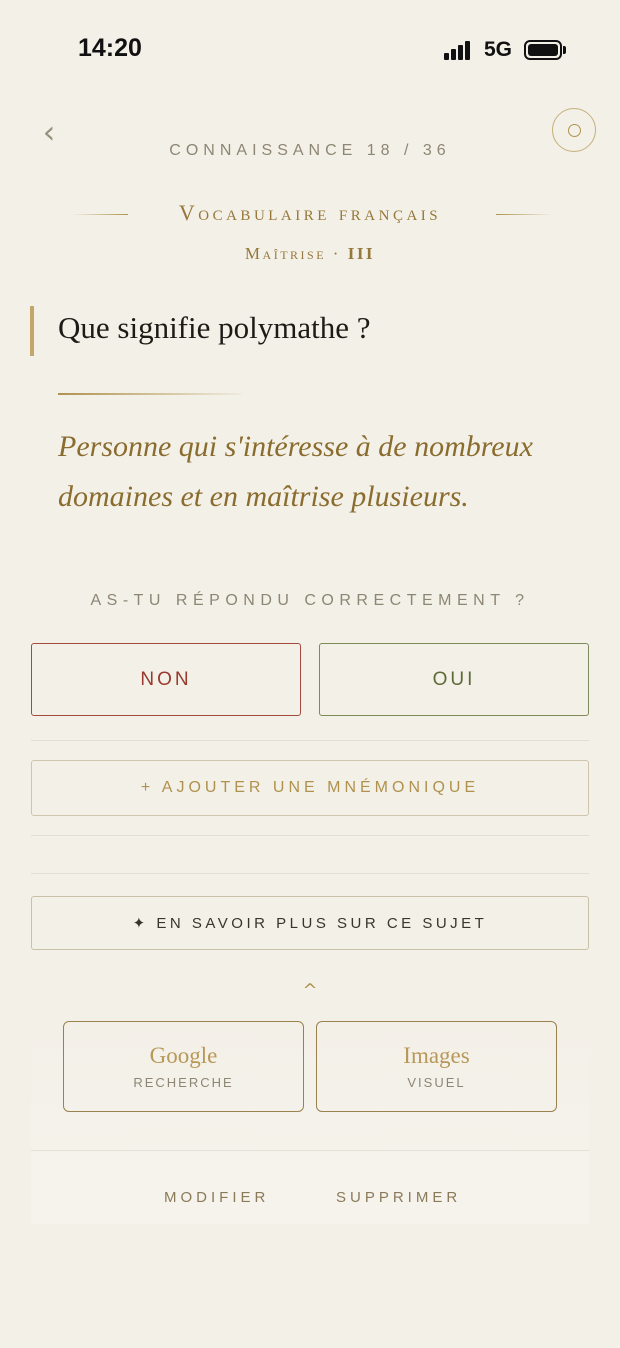  I want to click on edit-card-link: MODIFIER, so click(216, 1197).